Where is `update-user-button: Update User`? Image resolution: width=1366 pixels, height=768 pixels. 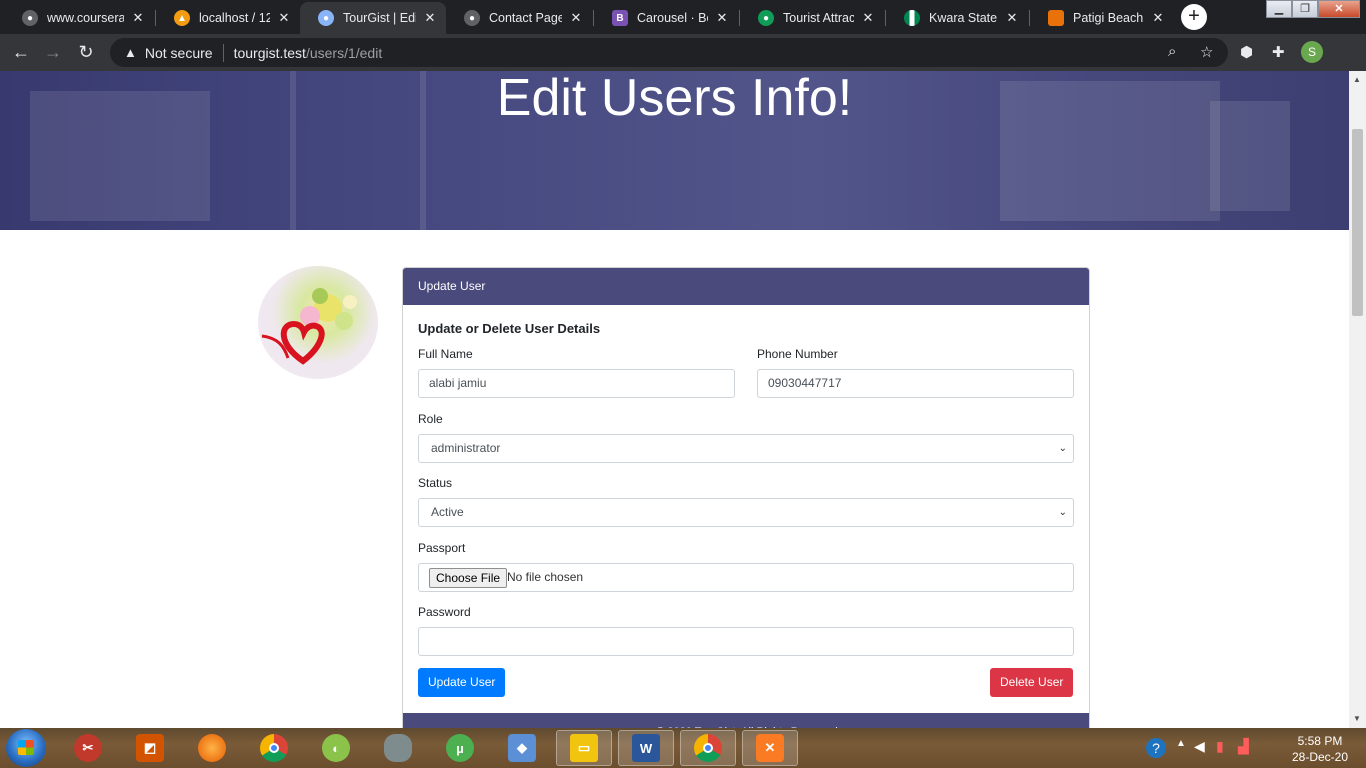 update-user-button: Update User is located at coordinates (462, 682).